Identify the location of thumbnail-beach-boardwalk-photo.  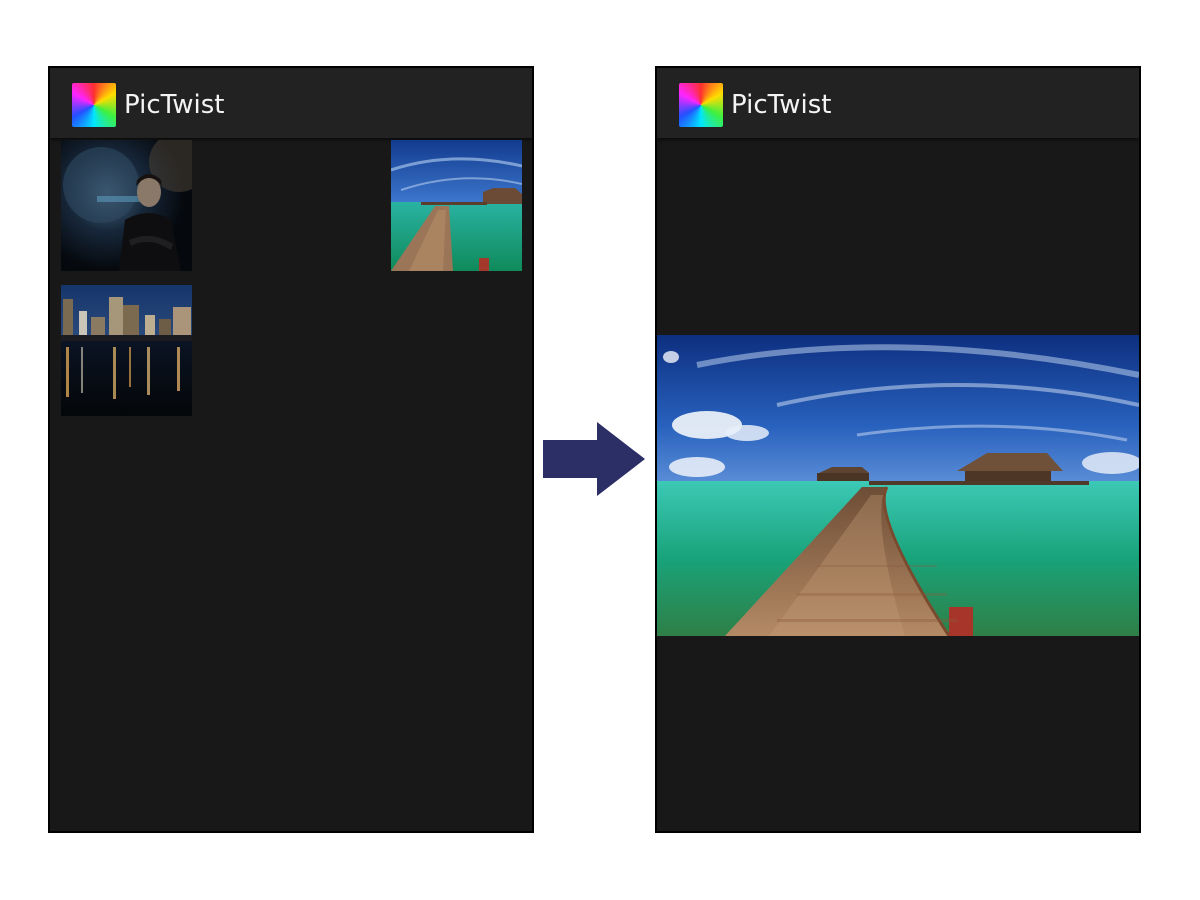
(456, 205).